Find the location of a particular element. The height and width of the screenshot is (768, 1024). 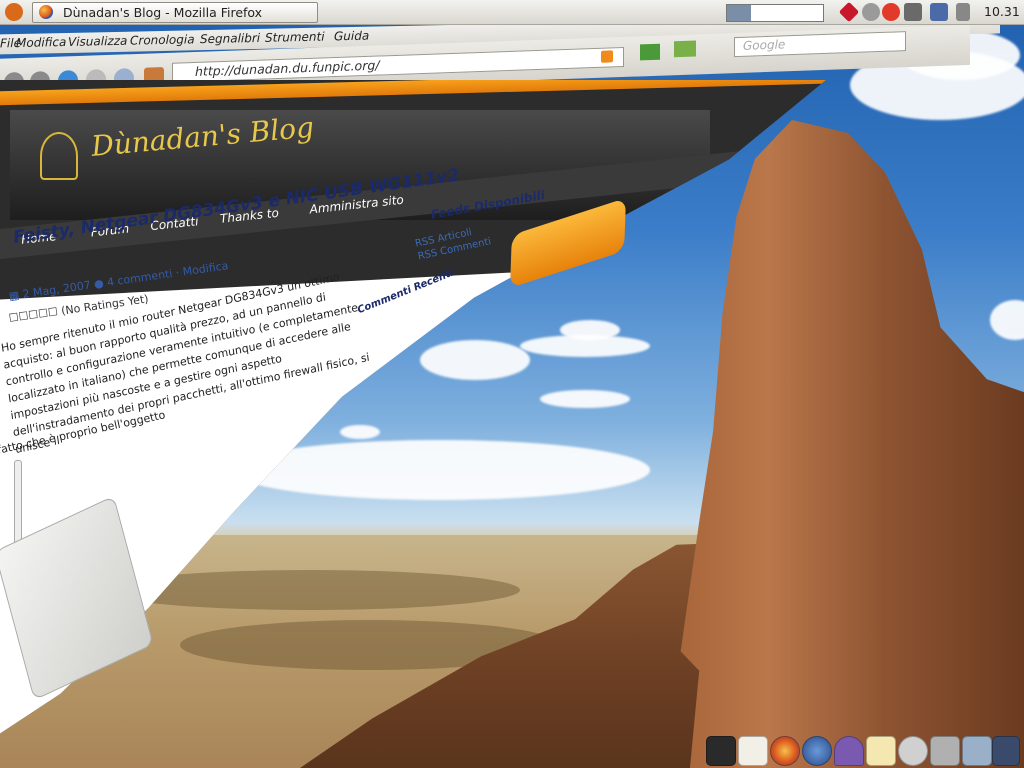

ruby-icon is located at coordinates (849, 12).